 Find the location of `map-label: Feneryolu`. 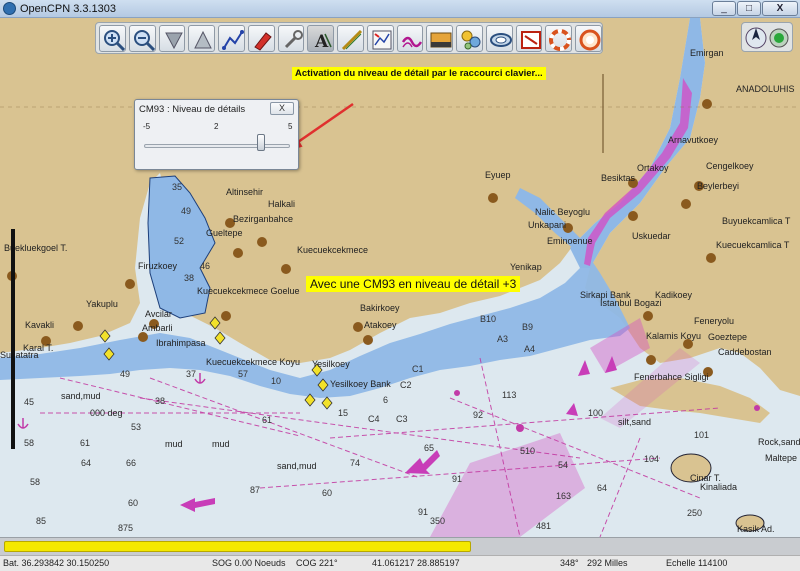

map-label: Feneryolu is located at coordinates (714, 321).